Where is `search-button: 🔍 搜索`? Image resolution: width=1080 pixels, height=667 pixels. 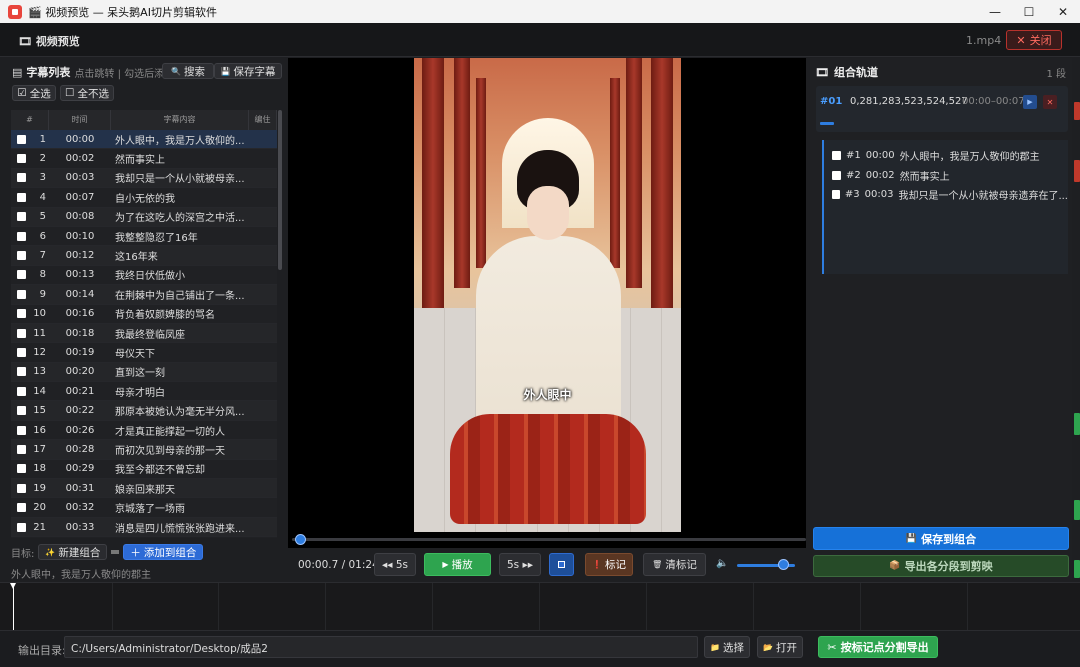
search-button: 🔍 搜索 is located at coordinates (188, 71).